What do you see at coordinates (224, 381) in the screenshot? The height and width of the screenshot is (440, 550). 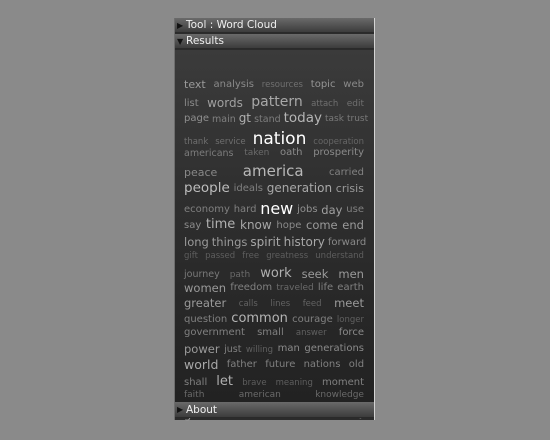 I see `cloud-word-let: let` at bounding box center [224, 381].